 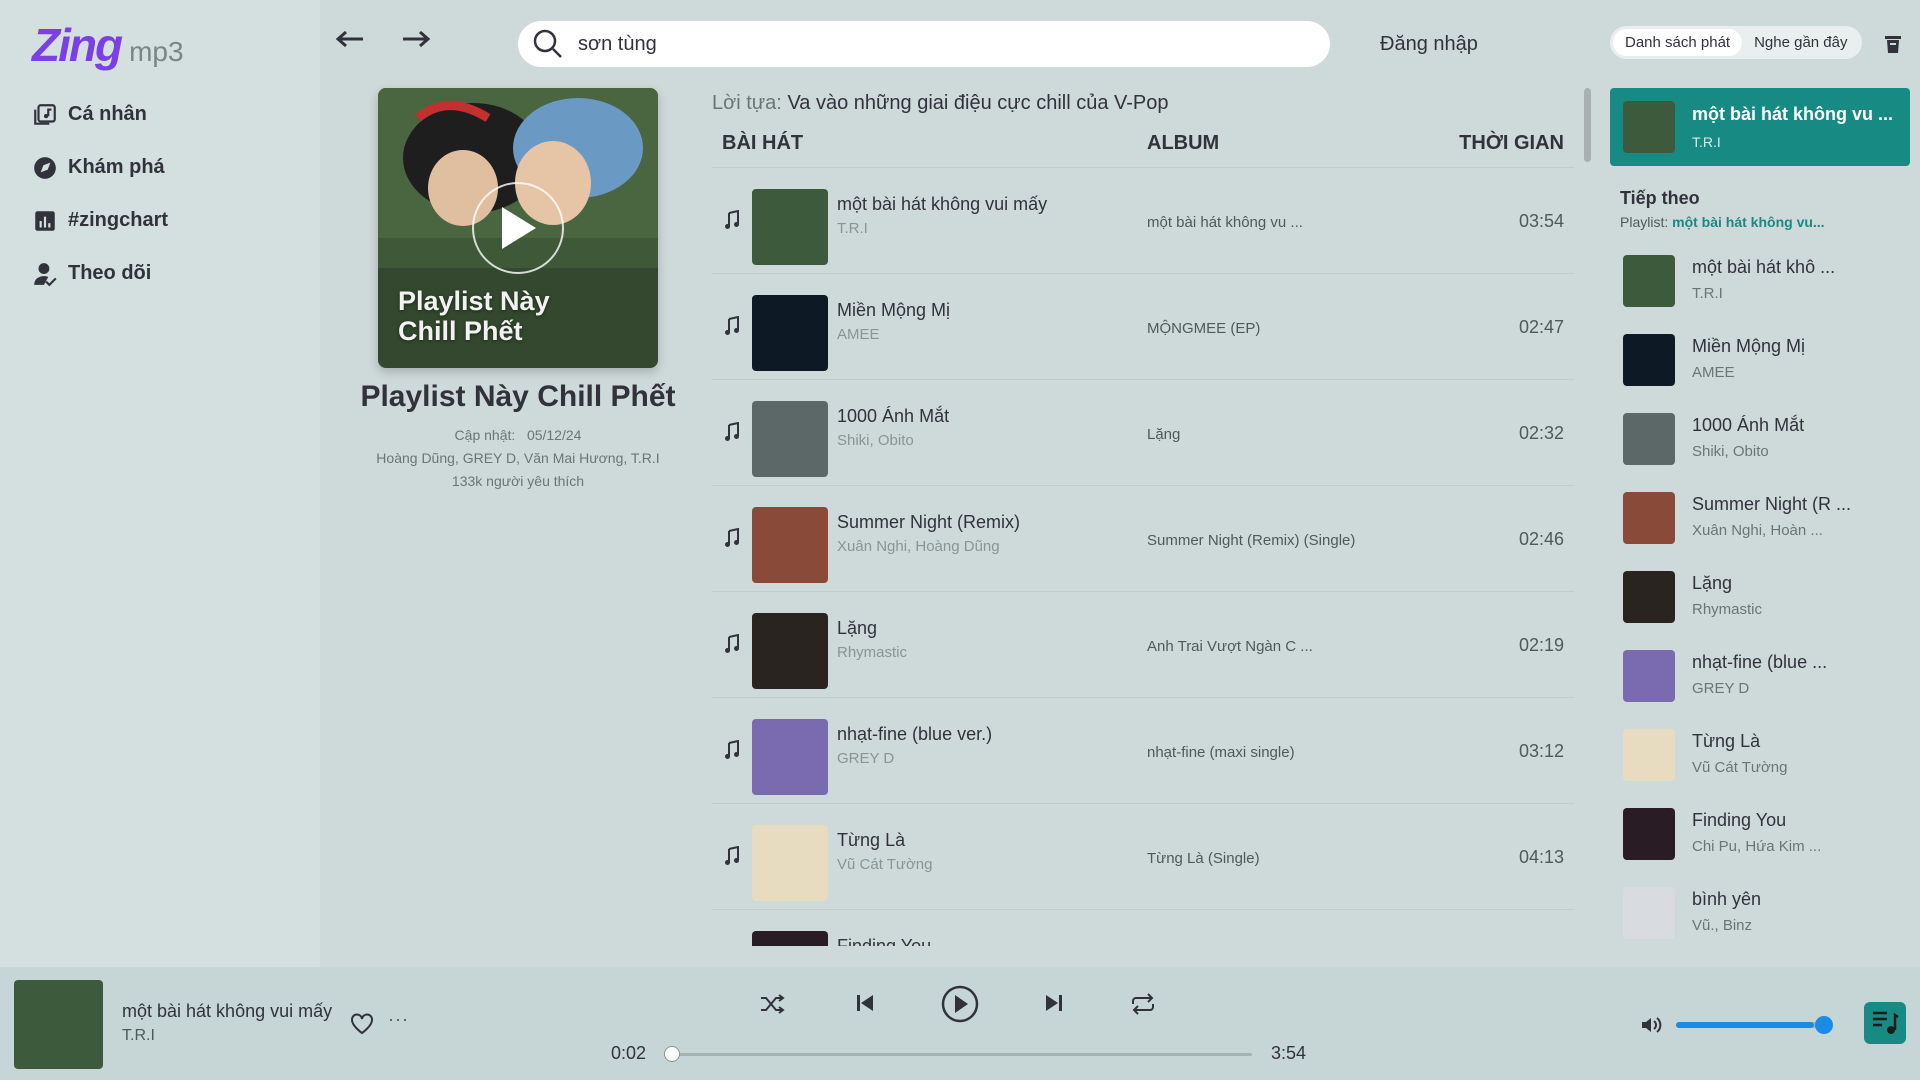 What do you see at coordinates (227, 1011) in the screenshot?
I see `player-title: một bài hát không vui mấy` at bounding box center [227, 1011].